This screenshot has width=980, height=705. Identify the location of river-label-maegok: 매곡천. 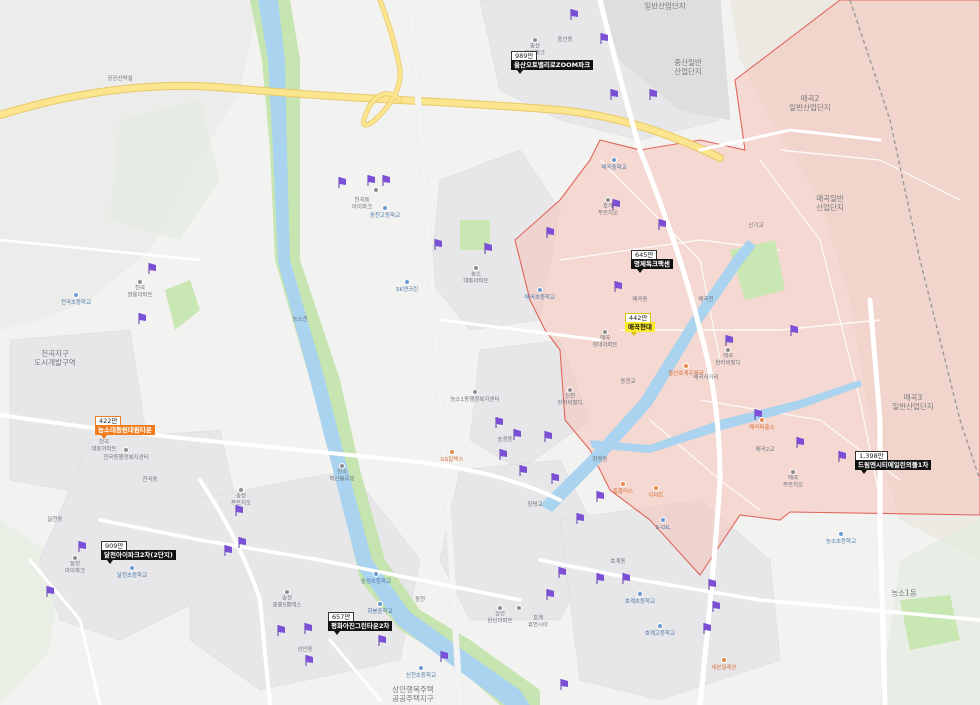
(706, 299).